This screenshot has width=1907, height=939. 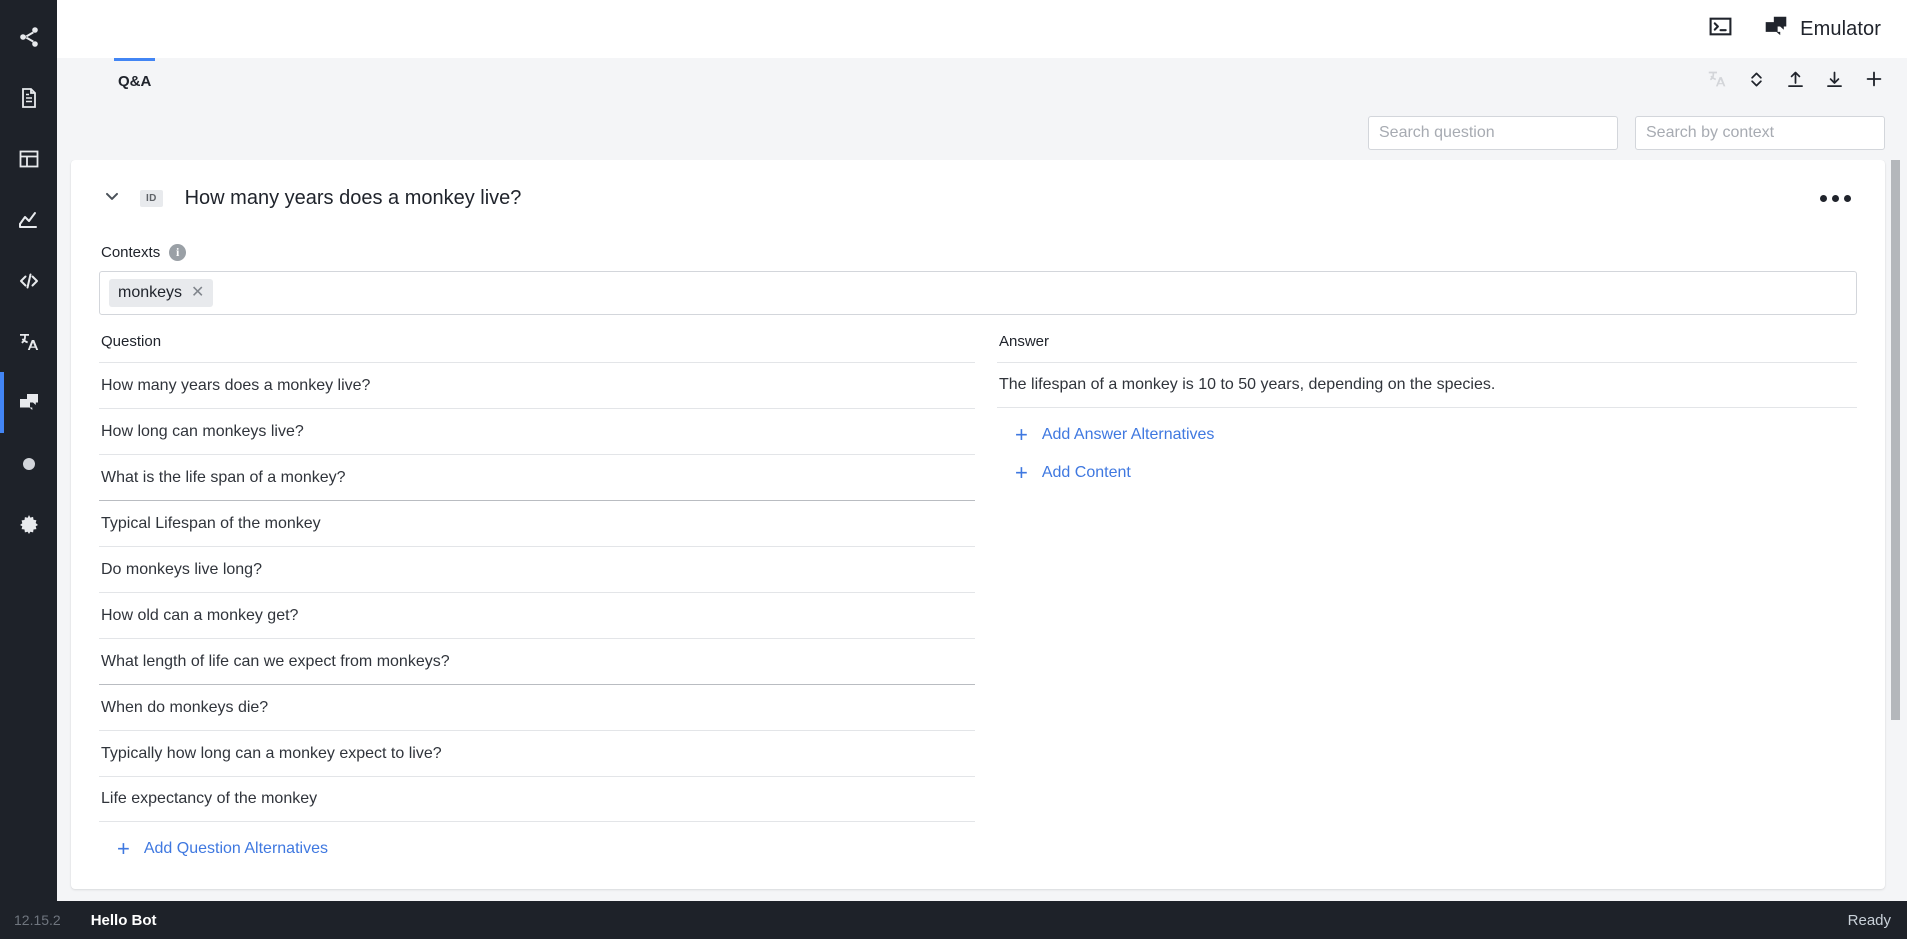 What do you see at coordinates (537, 431) in the screenshot?
I see `question-row: How long can monkeys live?` at bounding box center [537, 431].